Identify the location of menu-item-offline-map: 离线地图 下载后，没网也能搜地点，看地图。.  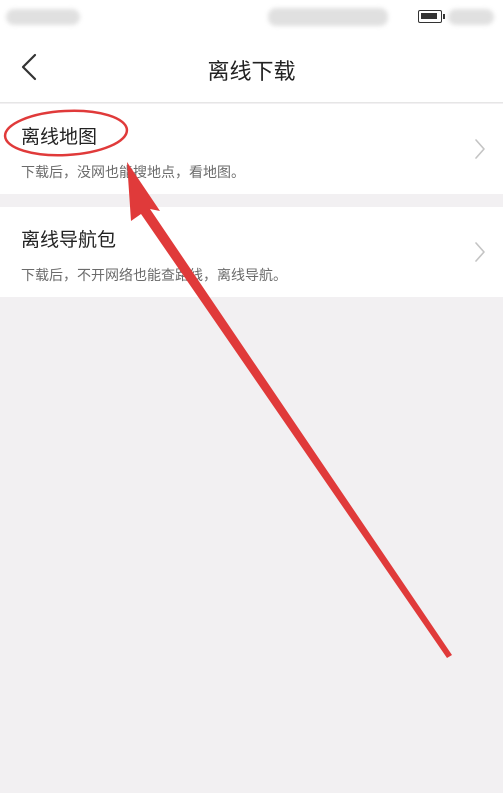
(251, 149).